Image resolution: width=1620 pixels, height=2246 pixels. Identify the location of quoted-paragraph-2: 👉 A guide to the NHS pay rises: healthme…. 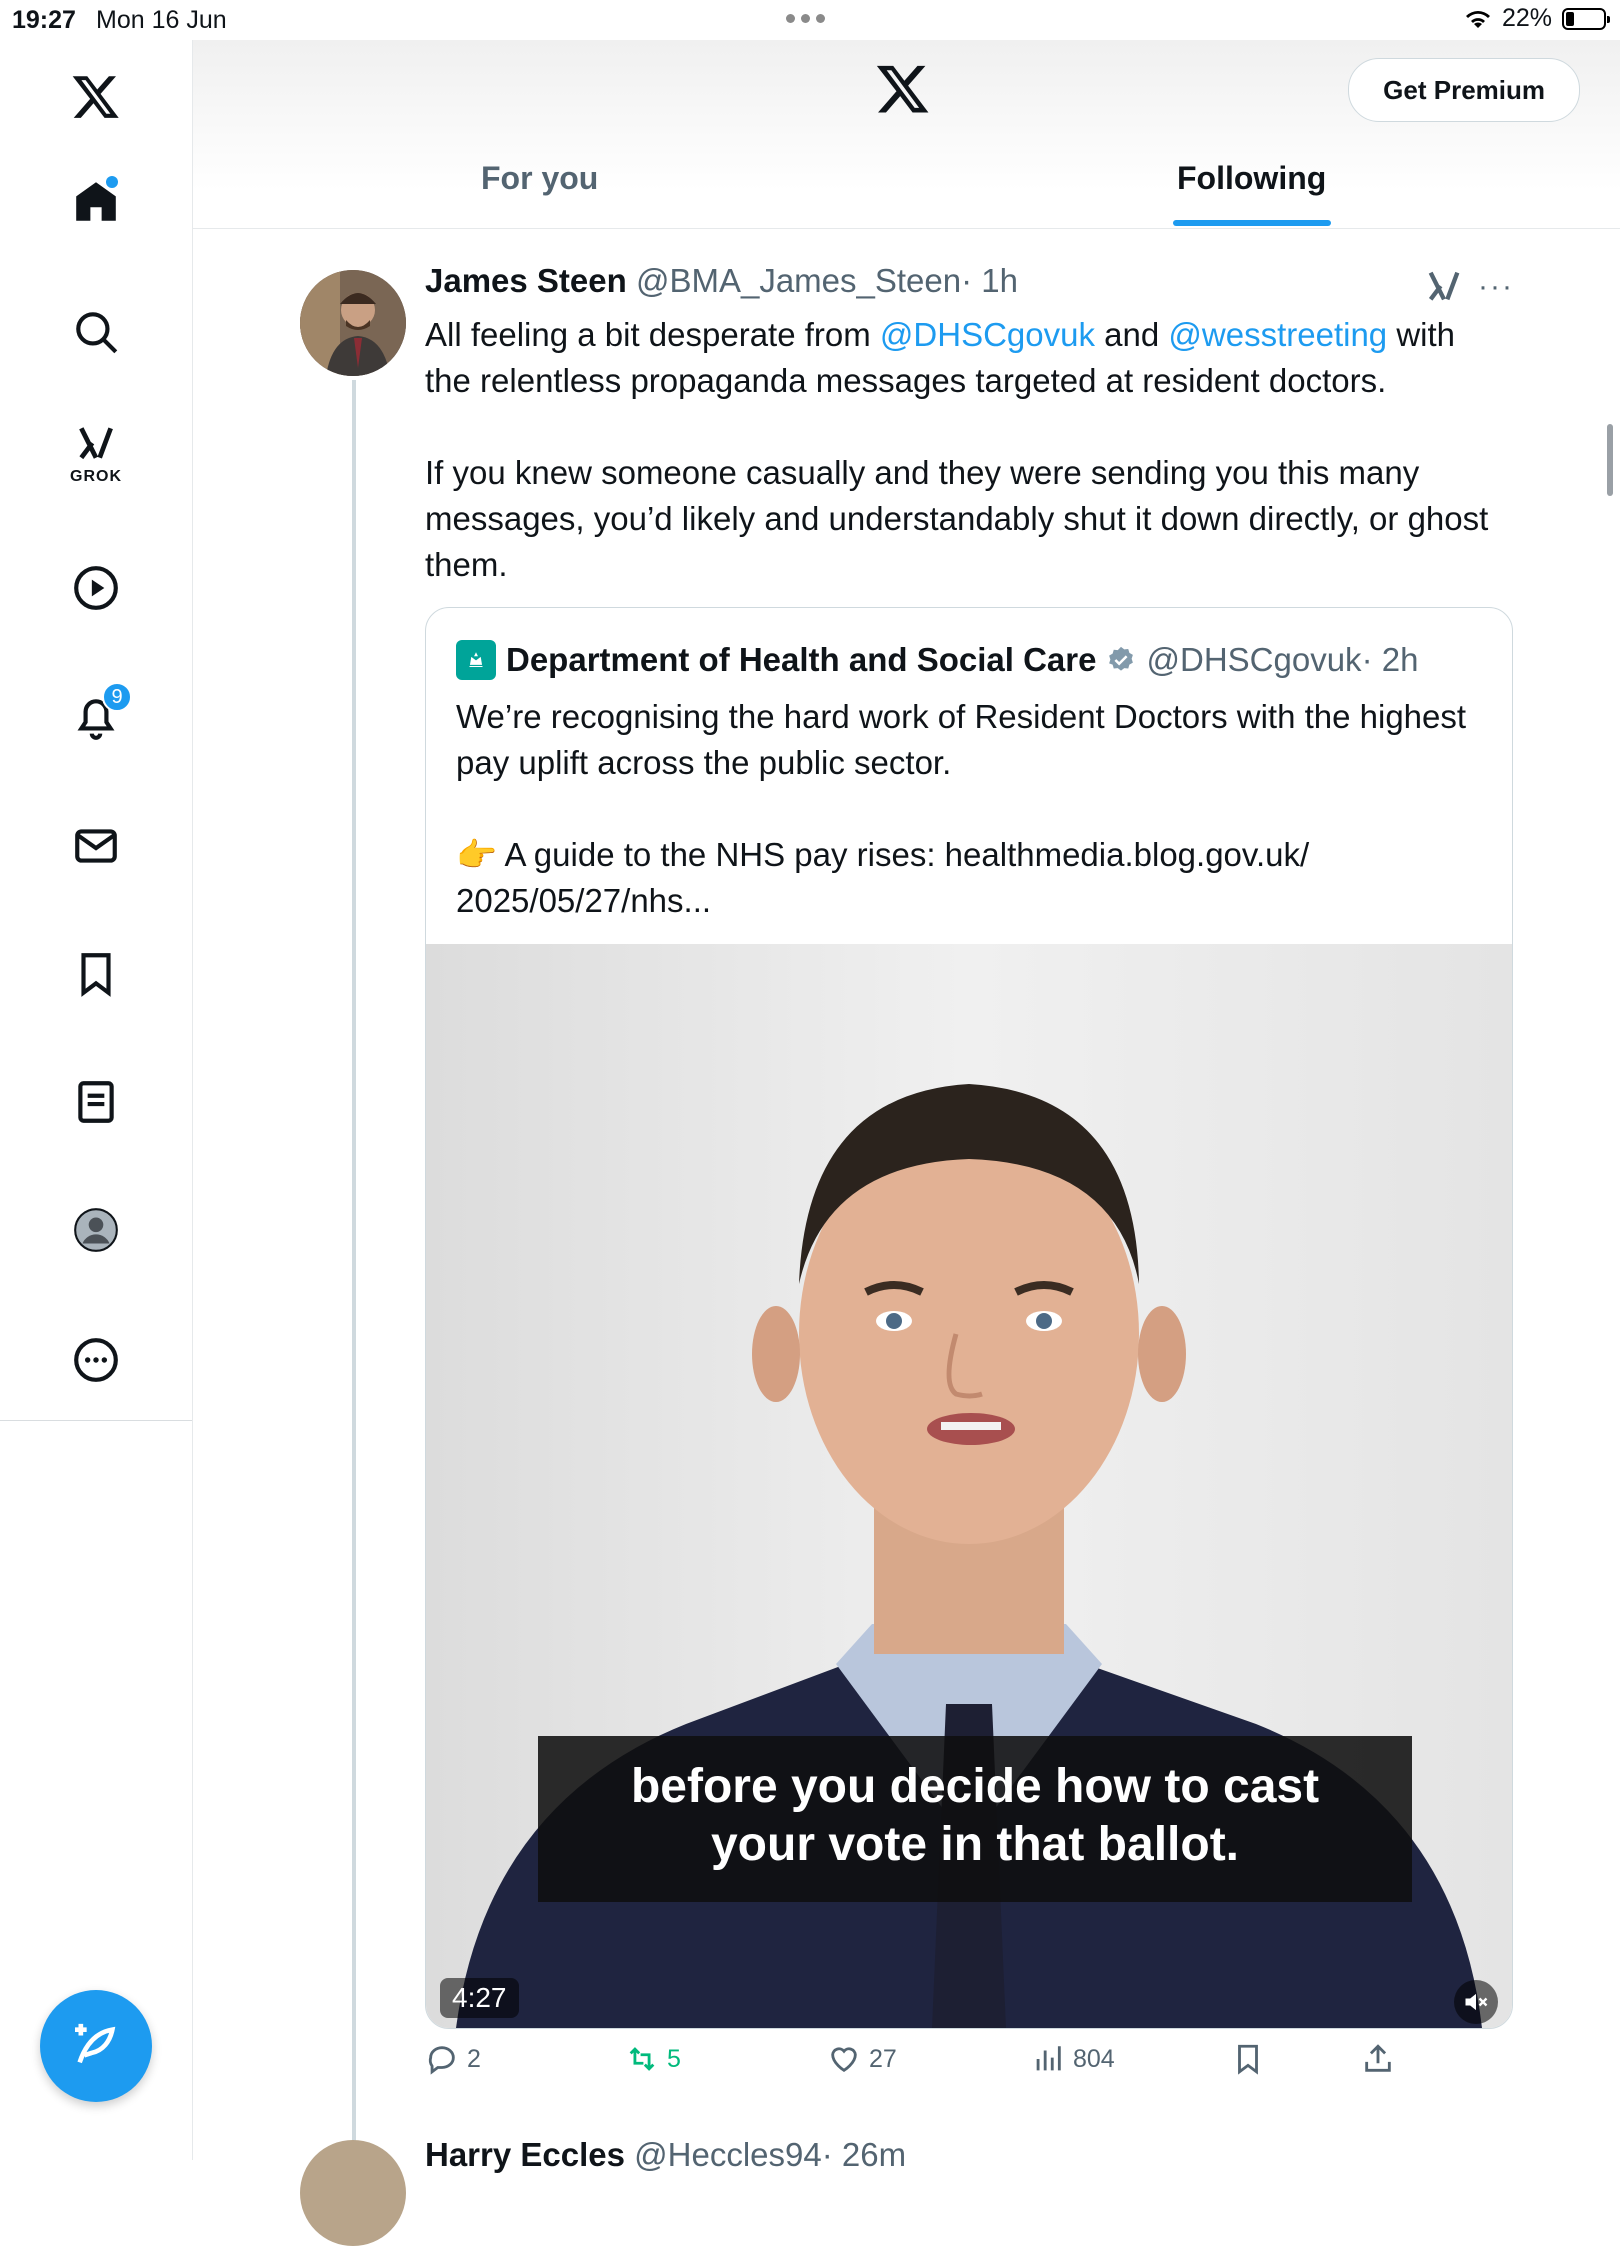
(966, 878).